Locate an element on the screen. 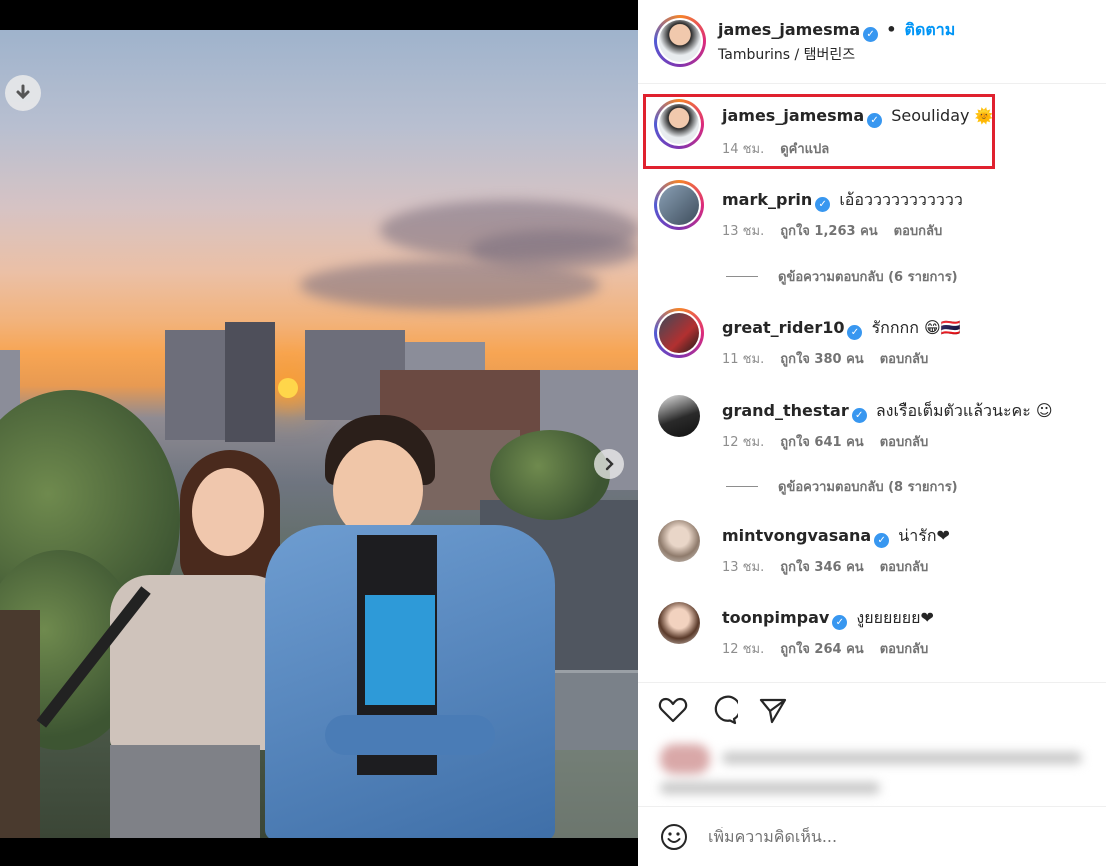  person-woman is located at coordinates (163, 644).